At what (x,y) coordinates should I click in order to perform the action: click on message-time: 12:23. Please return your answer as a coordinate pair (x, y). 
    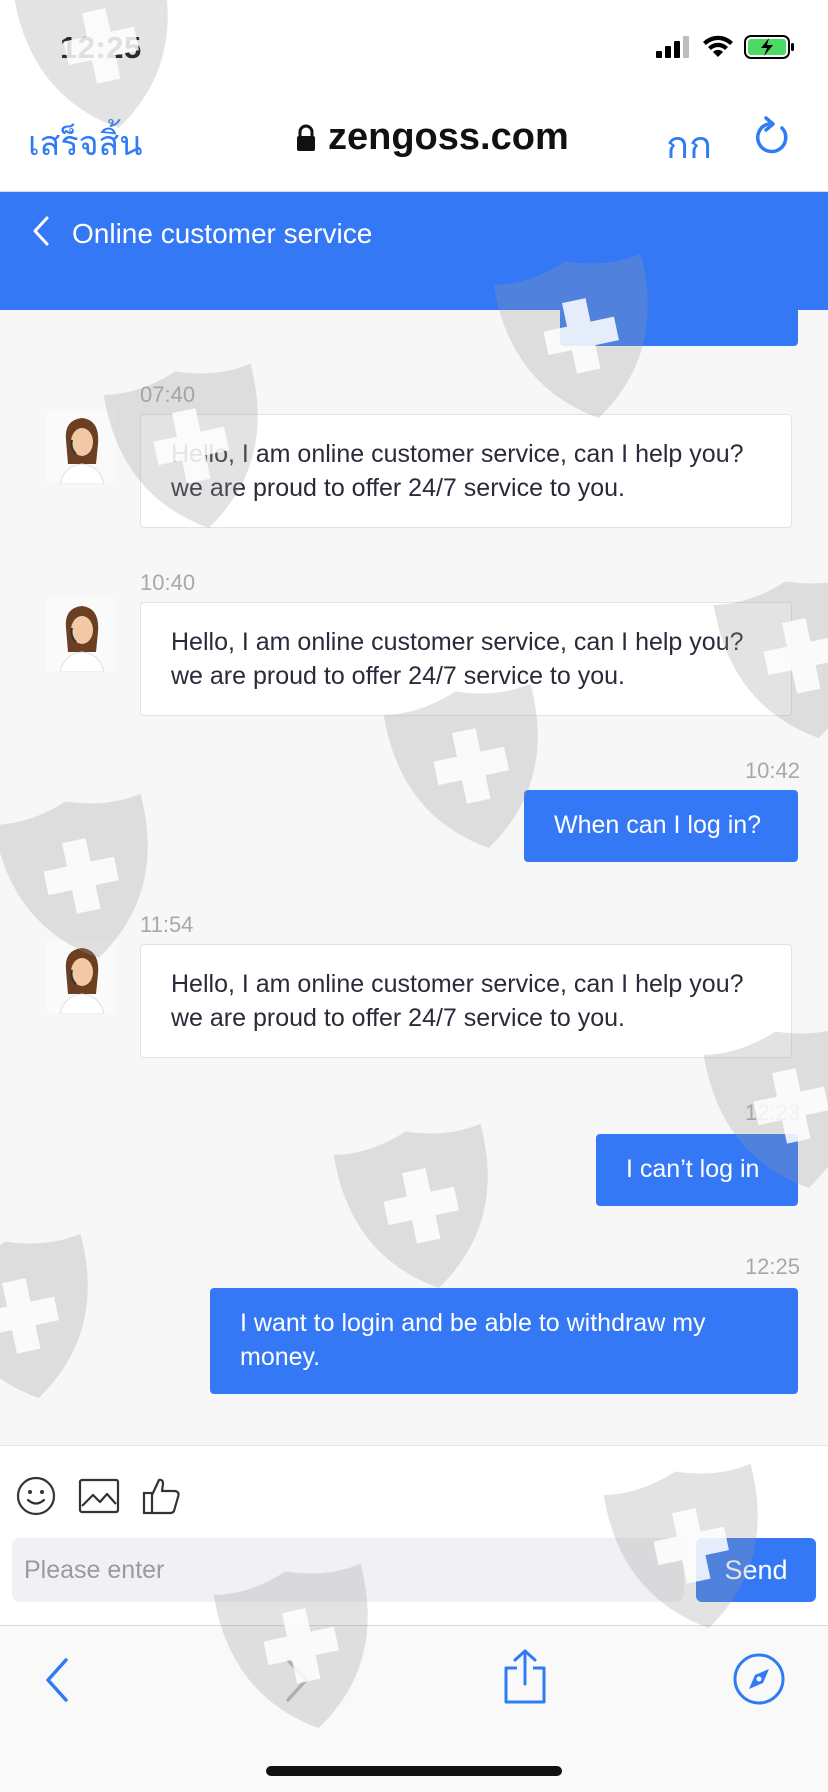
    Looking at the image, I should click on (772, 1112).